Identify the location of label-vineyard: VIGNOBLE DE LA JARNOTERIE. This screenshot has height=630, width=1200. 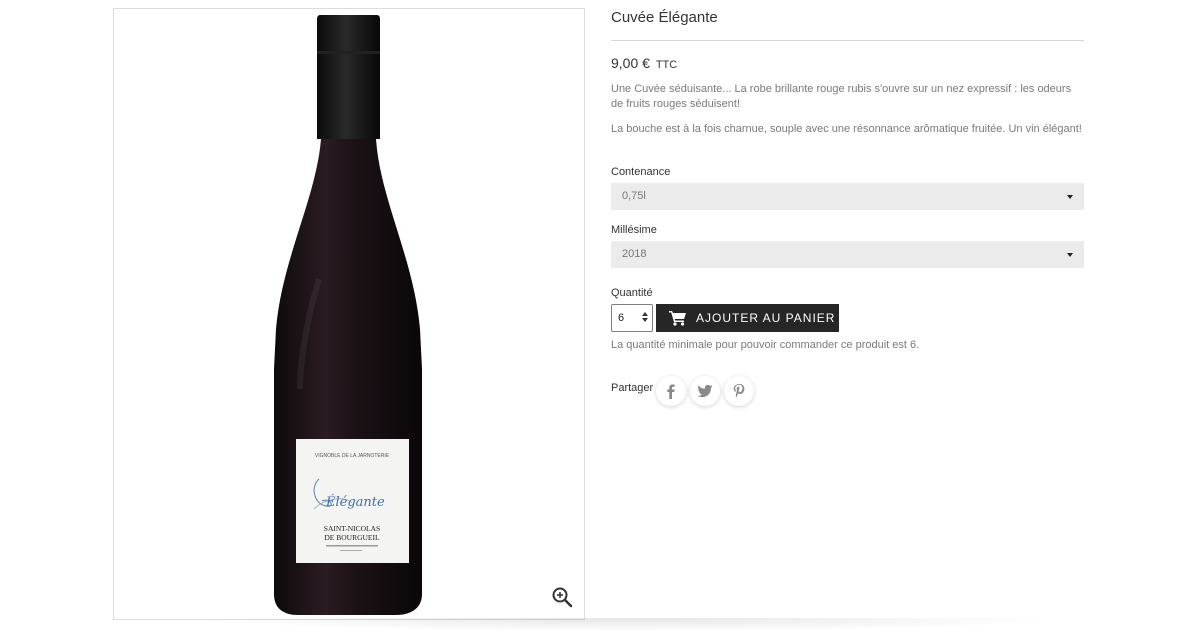
(352, 456).